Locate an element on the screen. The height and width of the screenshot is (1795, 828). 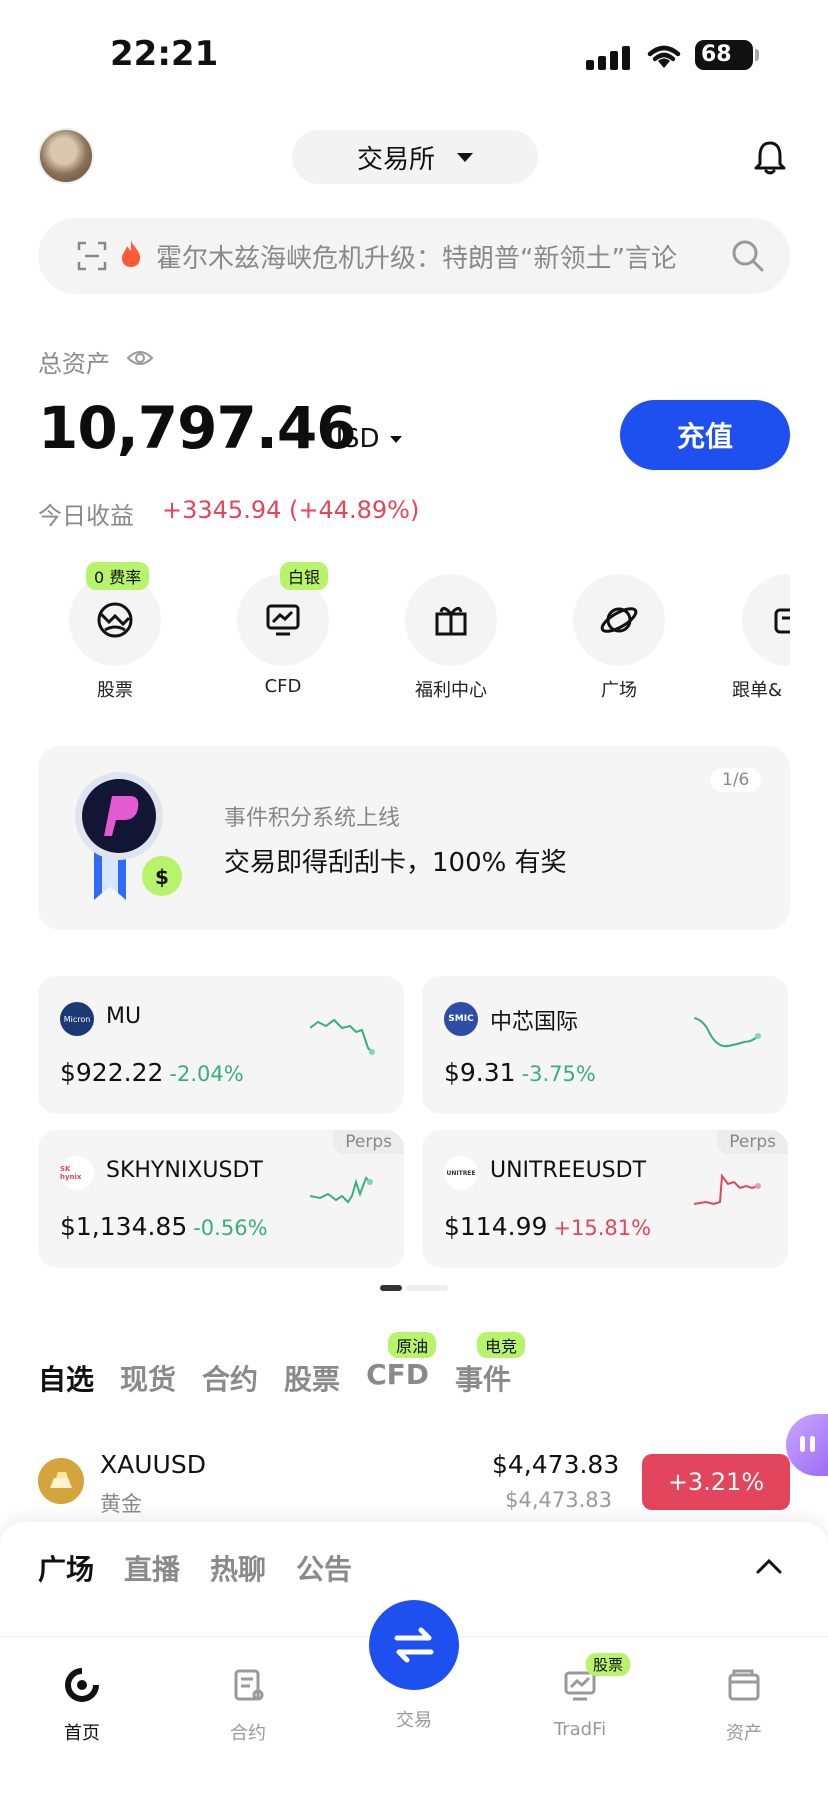
ticker-symbol: MU is located at coordinates (124, 1016).